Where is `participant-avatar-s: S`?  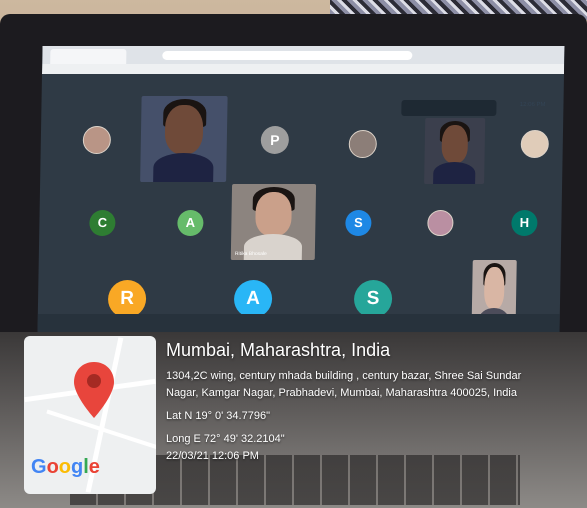 participant-avatar-s: S is located at coordinates (358, 223).